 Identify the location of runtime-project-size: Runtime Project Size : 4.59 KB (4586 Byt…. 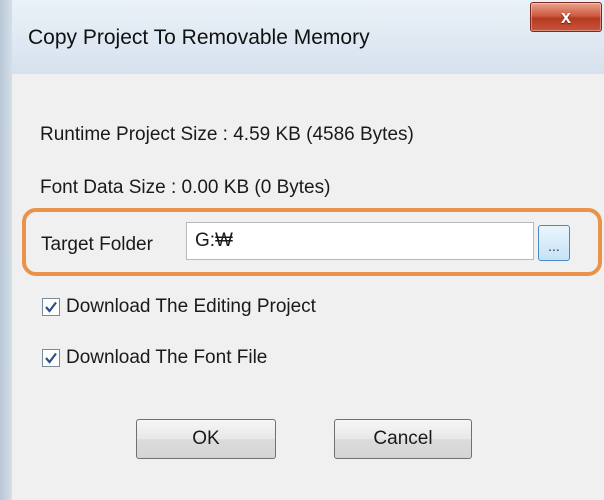
(227, 134).